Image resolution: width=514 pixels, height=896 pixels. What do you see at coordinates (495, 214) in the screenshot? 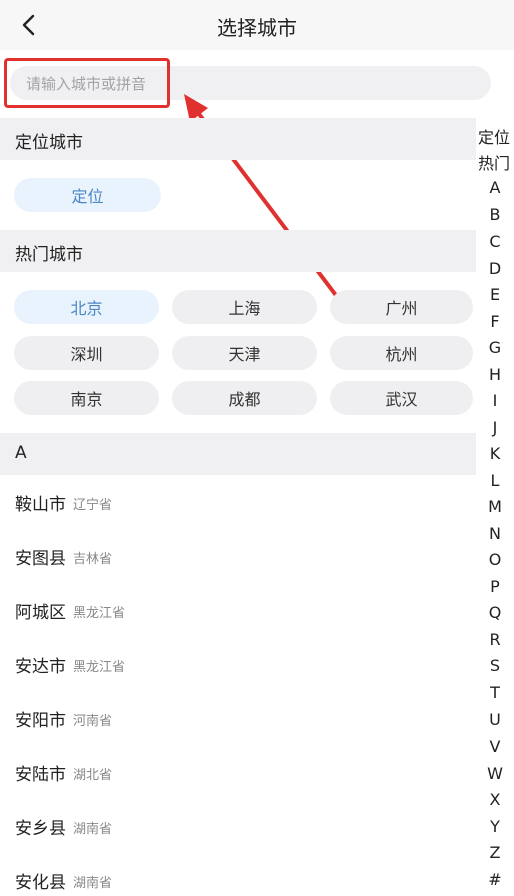
I see `index-item-b: B` at bounding box center [495, 214].